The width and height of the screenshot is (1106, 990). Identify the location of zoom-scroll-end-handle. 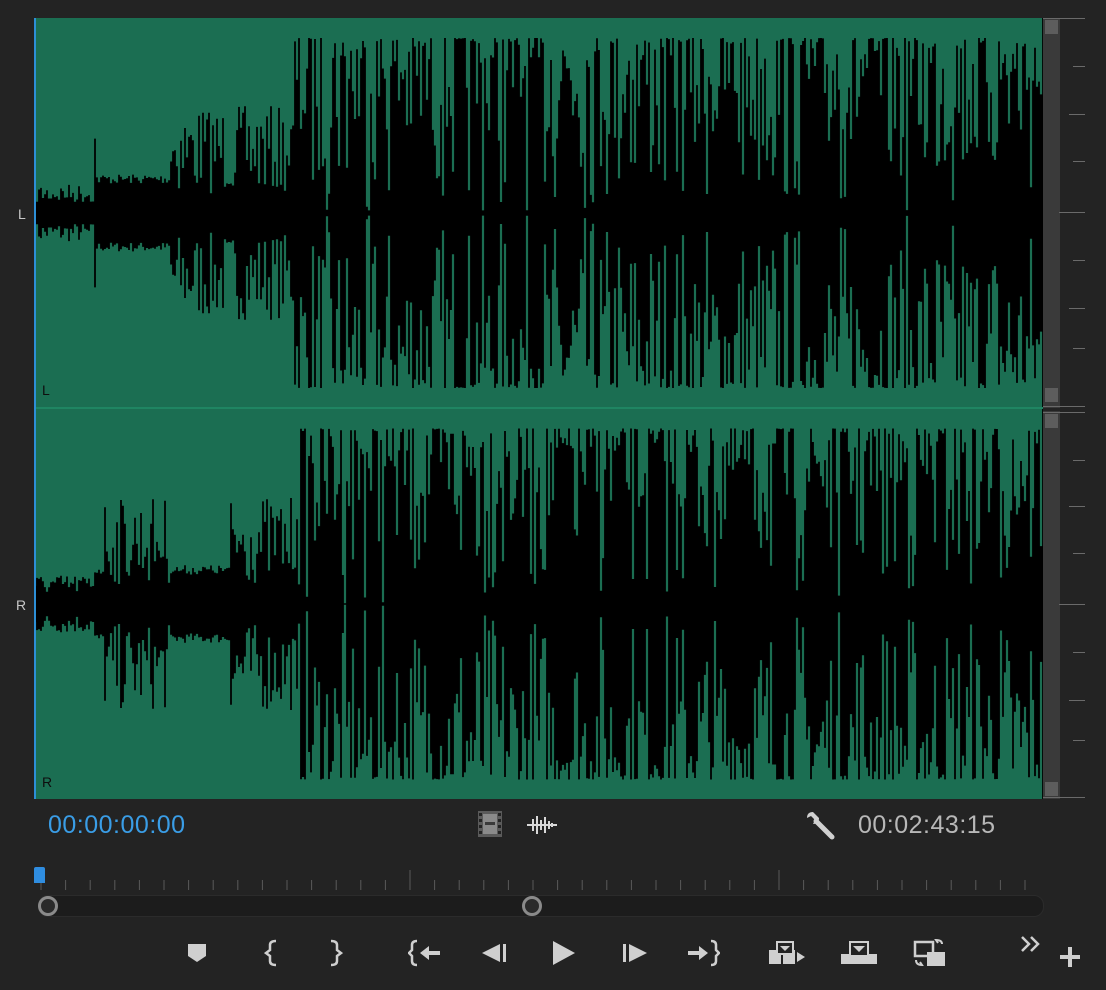
(532, 906).